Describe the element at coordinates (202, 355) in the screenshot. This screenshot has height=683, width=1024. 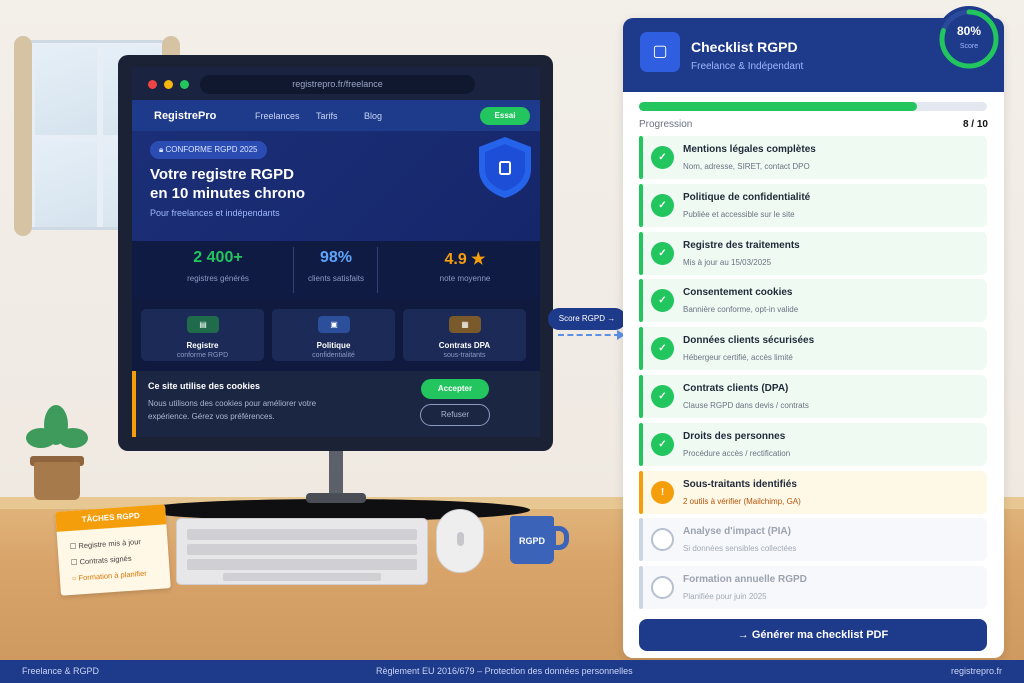
I see `feature-sub: conforme RGPD` at that location.